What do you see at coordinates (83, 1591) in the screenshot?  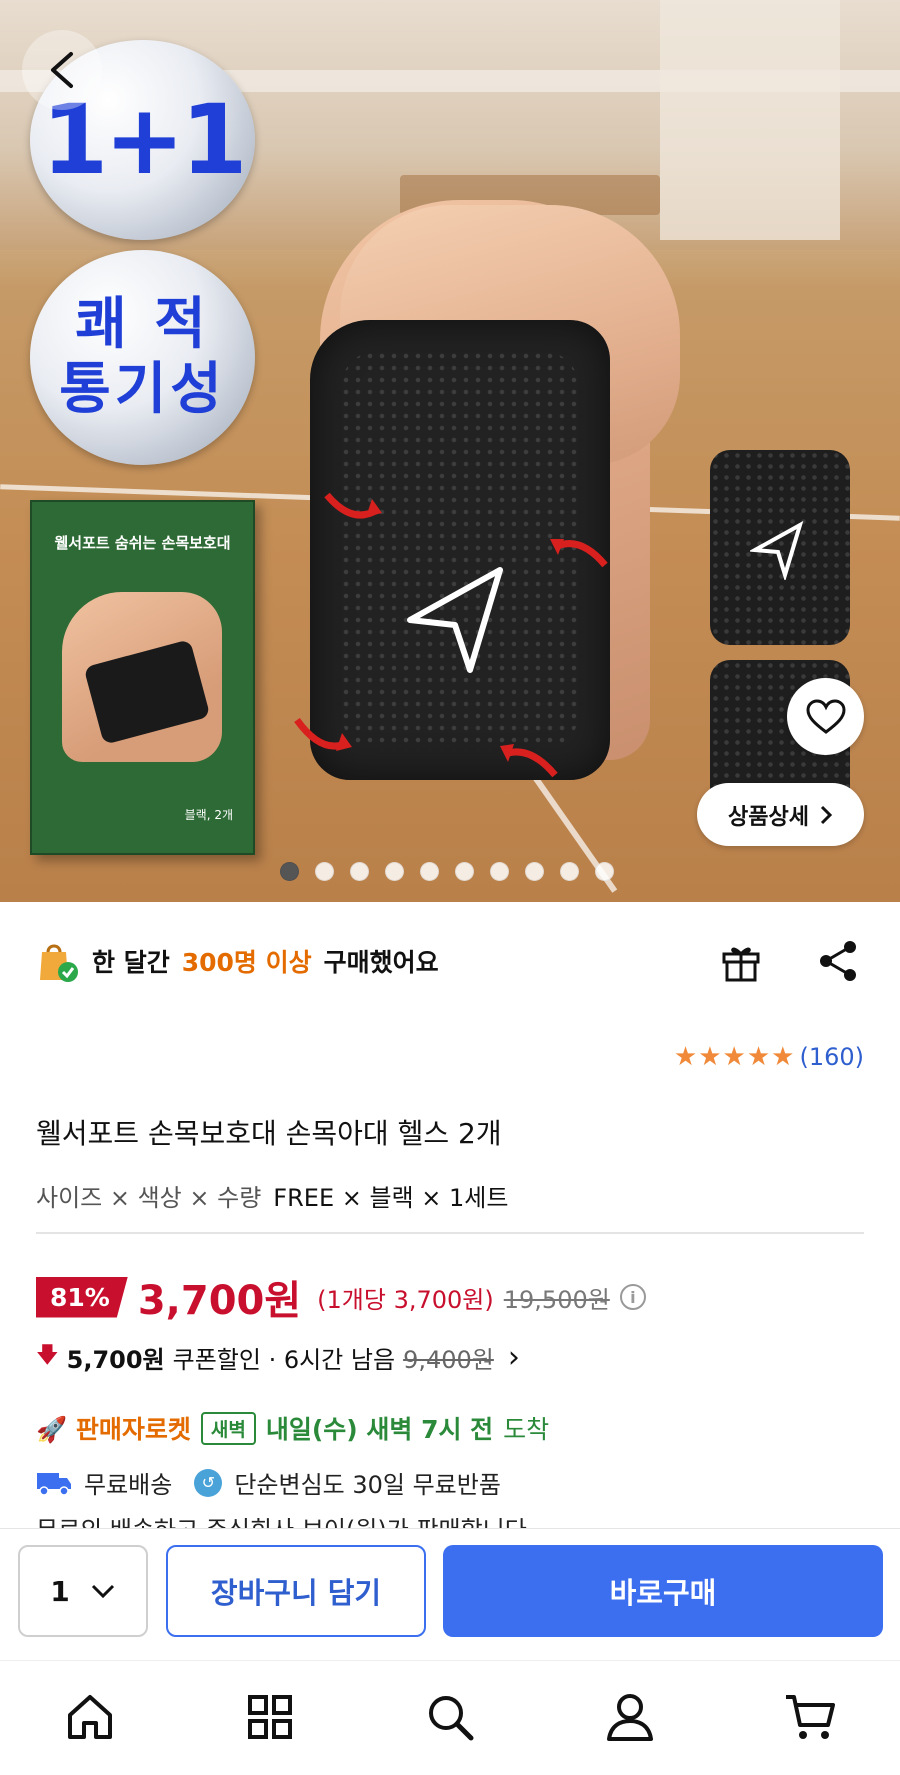 I see `quantity-select: 1` at bounding box center [83, 1591].